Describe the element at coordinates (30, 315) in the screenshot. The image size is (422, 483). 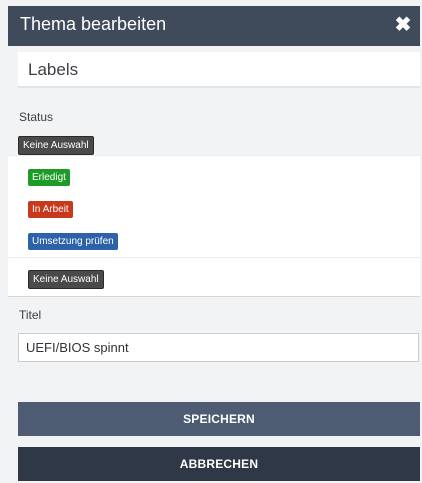
I see `titel-field-label: Titel` at that location.